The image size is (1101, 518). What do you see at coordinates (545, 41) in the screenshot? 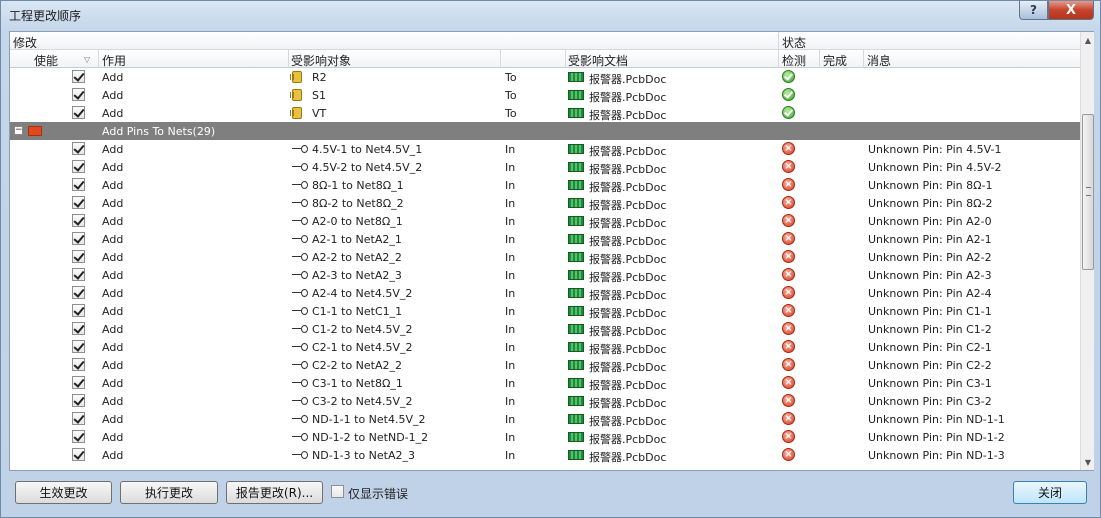
I see `group-header-row: 修改 状态` at bounding box center [545, 41].